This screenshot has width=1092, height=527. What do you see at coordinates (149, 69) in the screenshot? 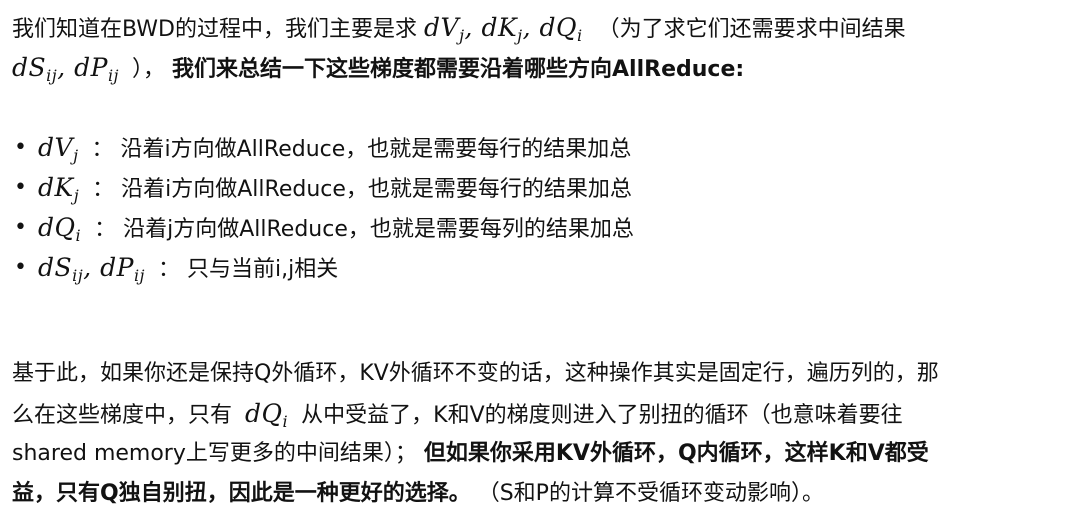
I see `intro-close: ），` at bounding box center [149, 69].